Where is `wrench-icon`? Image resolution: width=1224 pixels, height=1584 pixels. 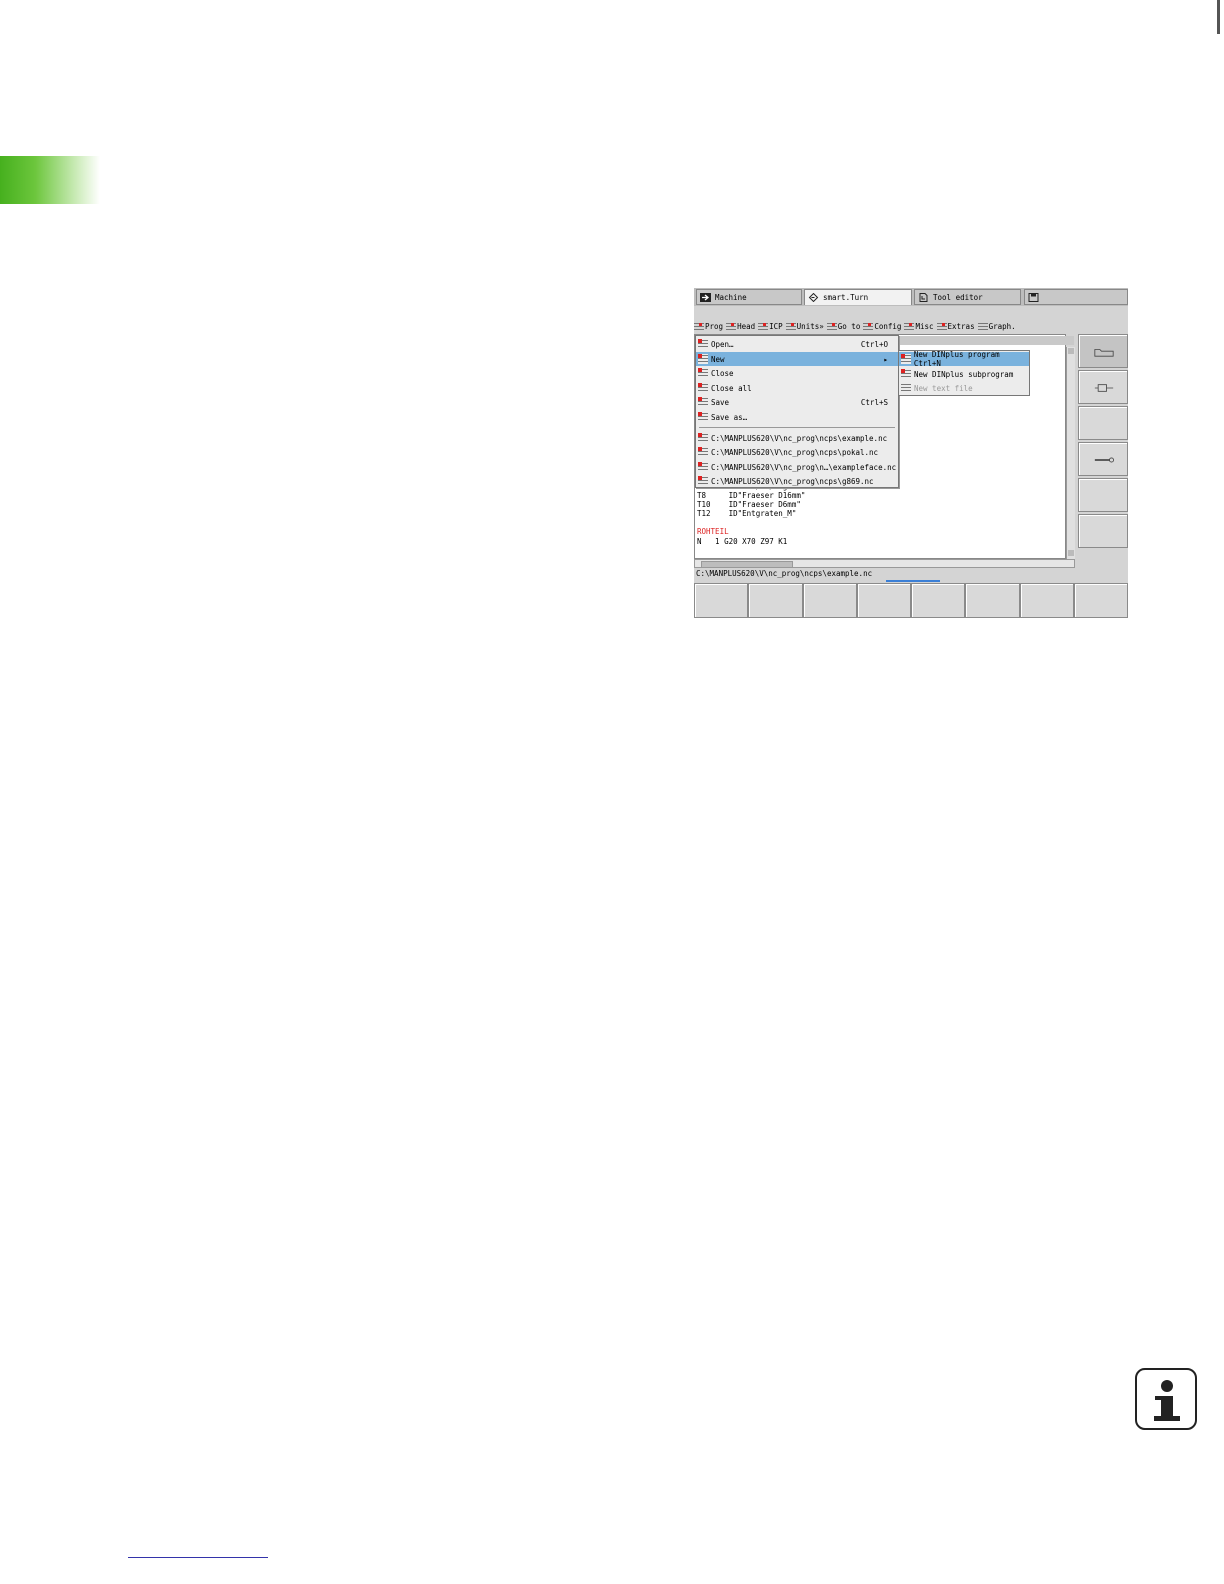 wrench-icon is located at coordinates (1104, 460).